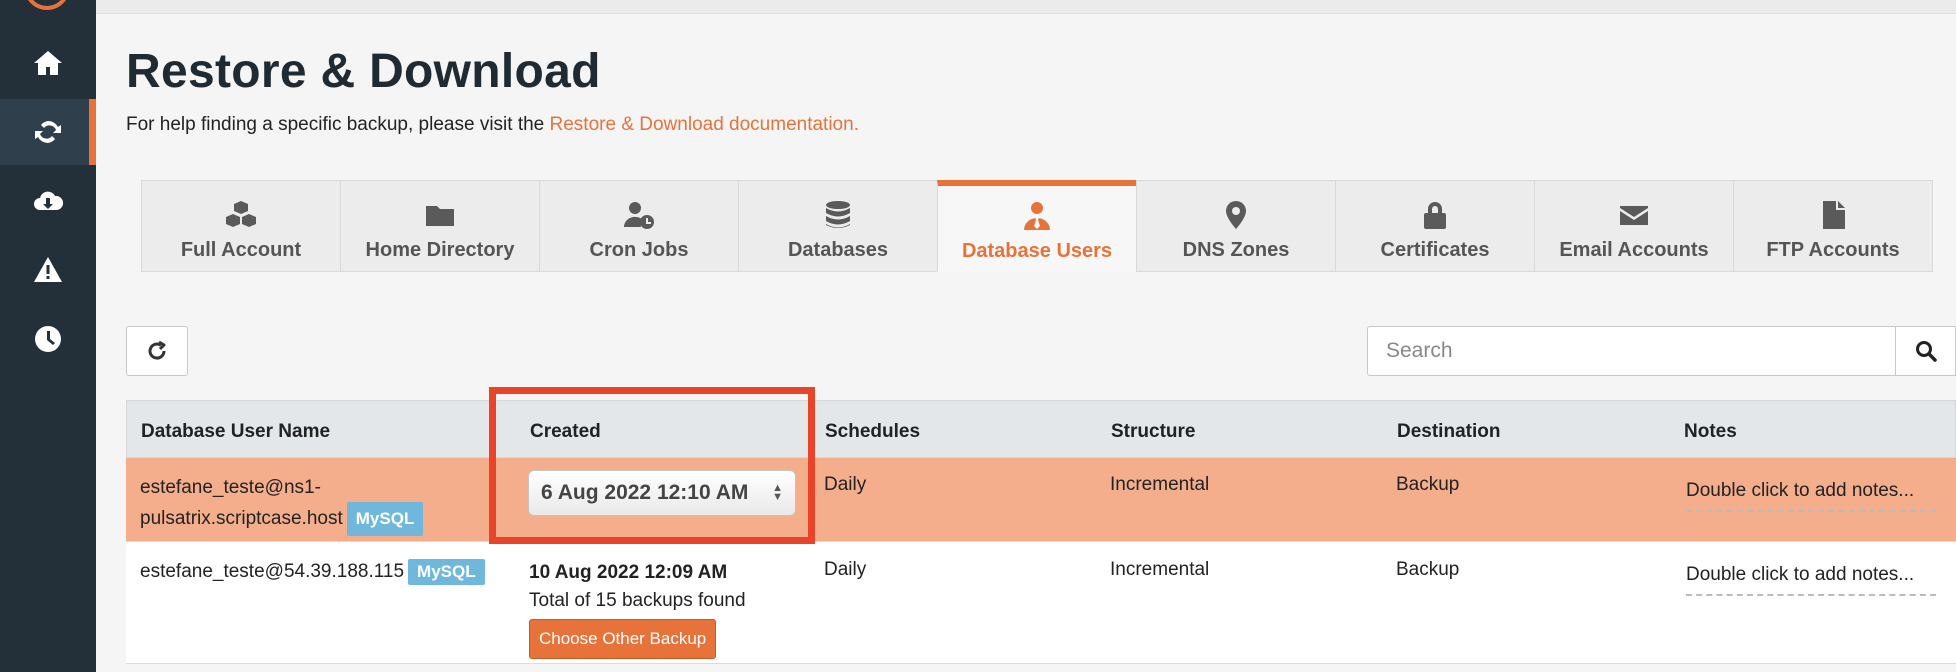  I want to click on download-nav, so click(48, 201).